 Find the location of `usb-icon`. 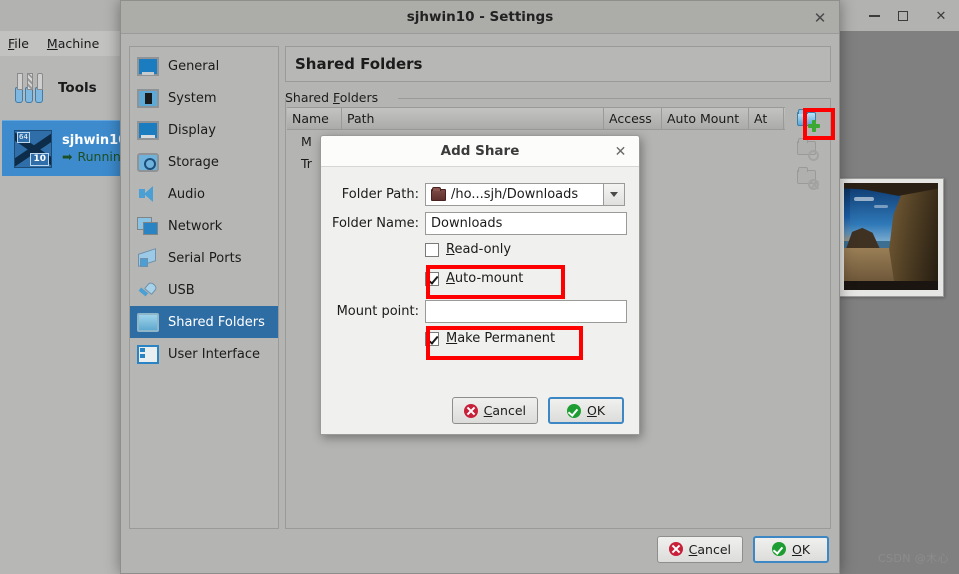

usb-icon is located at coordinates (148, 290).